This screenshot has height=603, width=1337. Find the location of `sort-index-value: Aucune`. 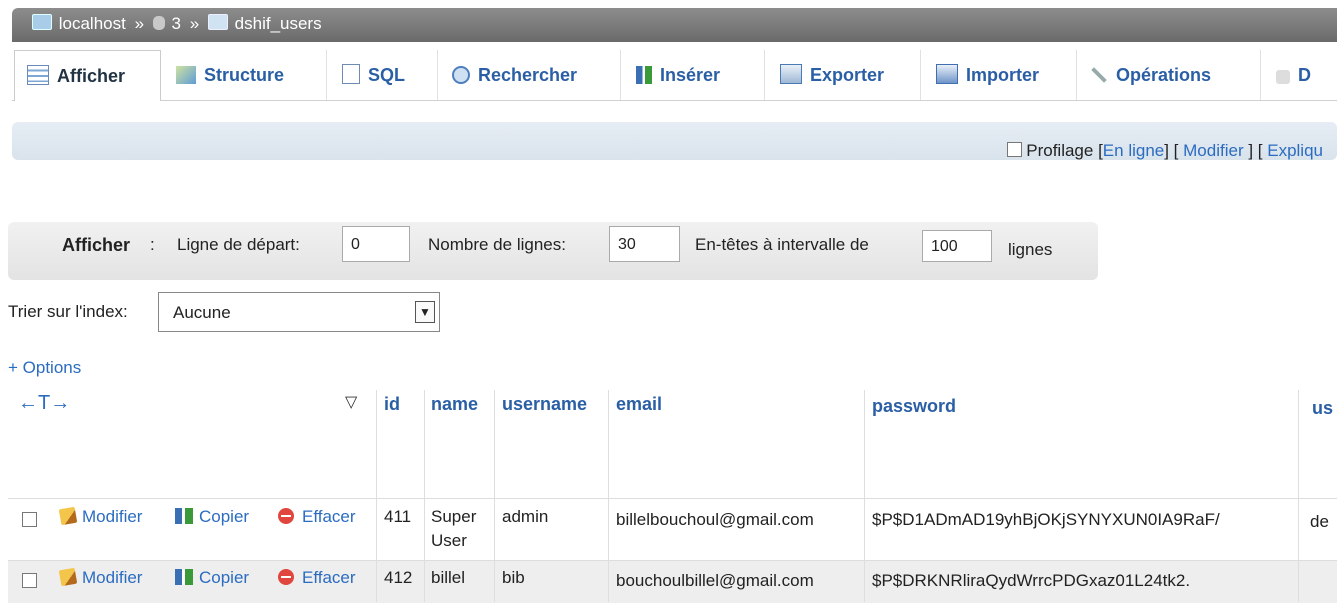

sort-index-value: Aucune is located at coordinates (202, 312).